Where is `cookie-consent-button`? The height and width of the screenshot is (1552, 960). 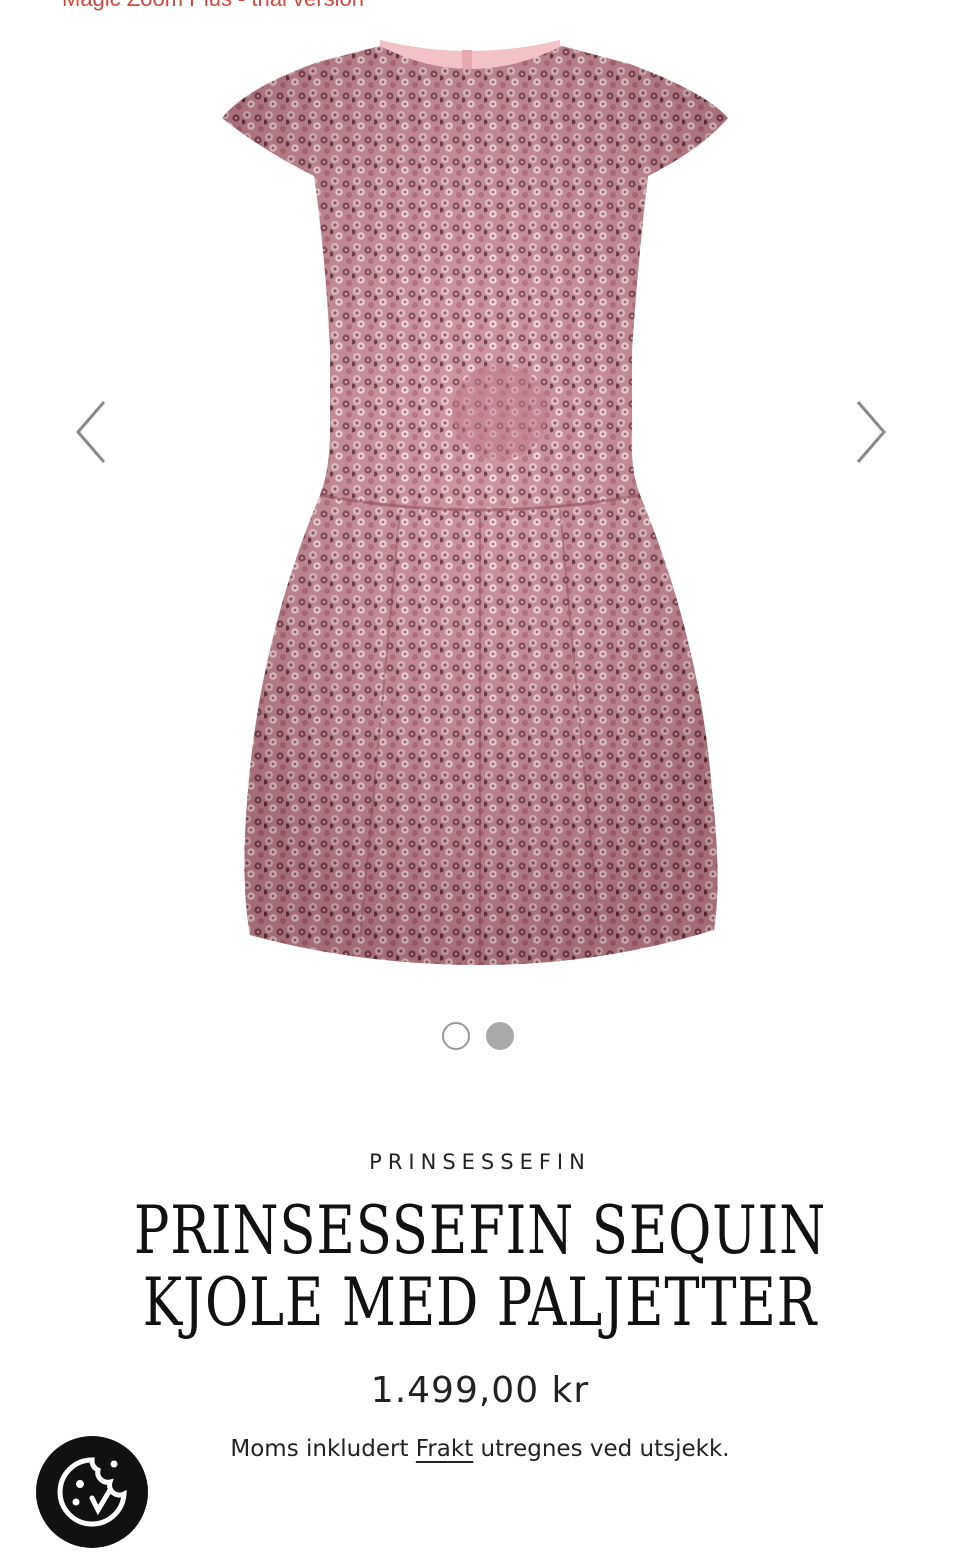
cookie-consent-button is located at coordinates (92, 1492).